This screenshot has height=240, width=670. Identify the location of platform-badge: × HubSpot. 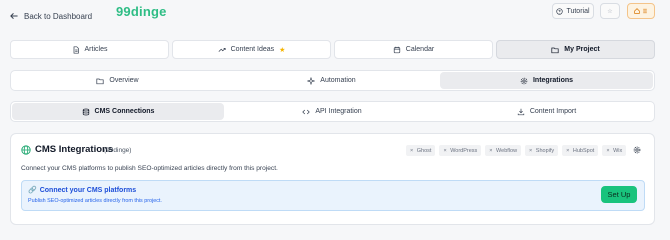
(580, 150).